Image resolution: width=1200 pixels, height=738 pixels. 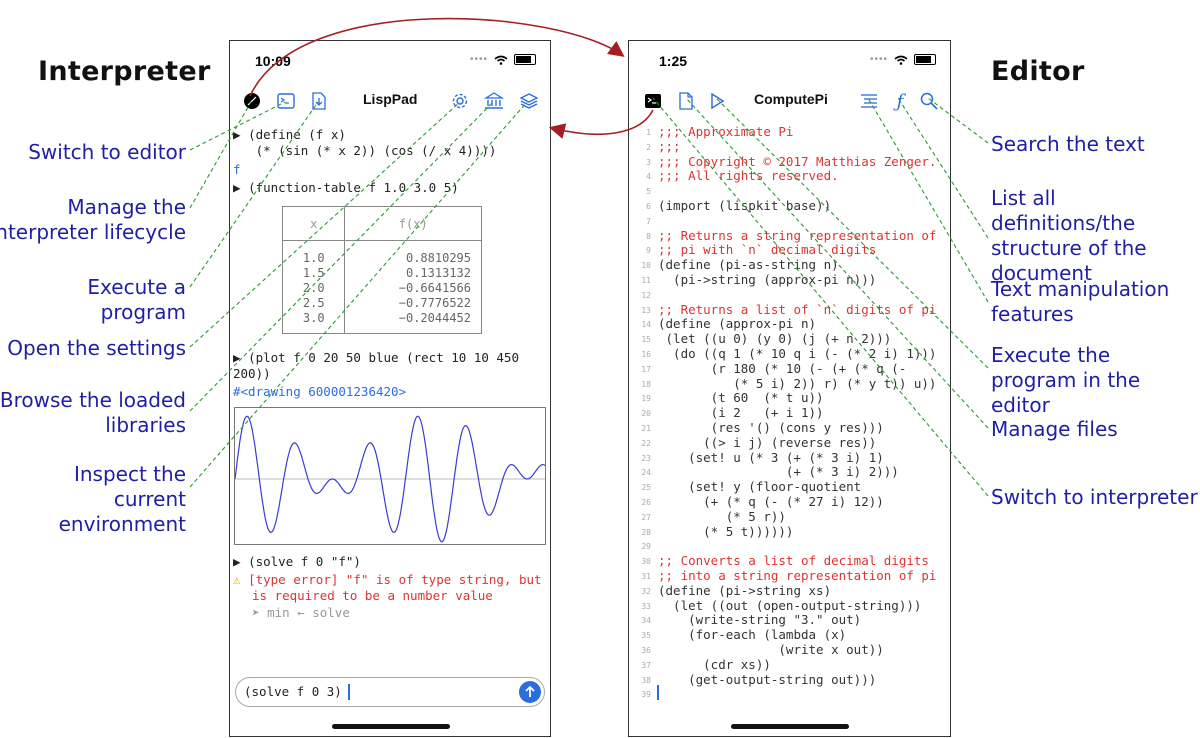 I want to click on code-line: (res '() (cons y res))), so click(x=771, y=427).